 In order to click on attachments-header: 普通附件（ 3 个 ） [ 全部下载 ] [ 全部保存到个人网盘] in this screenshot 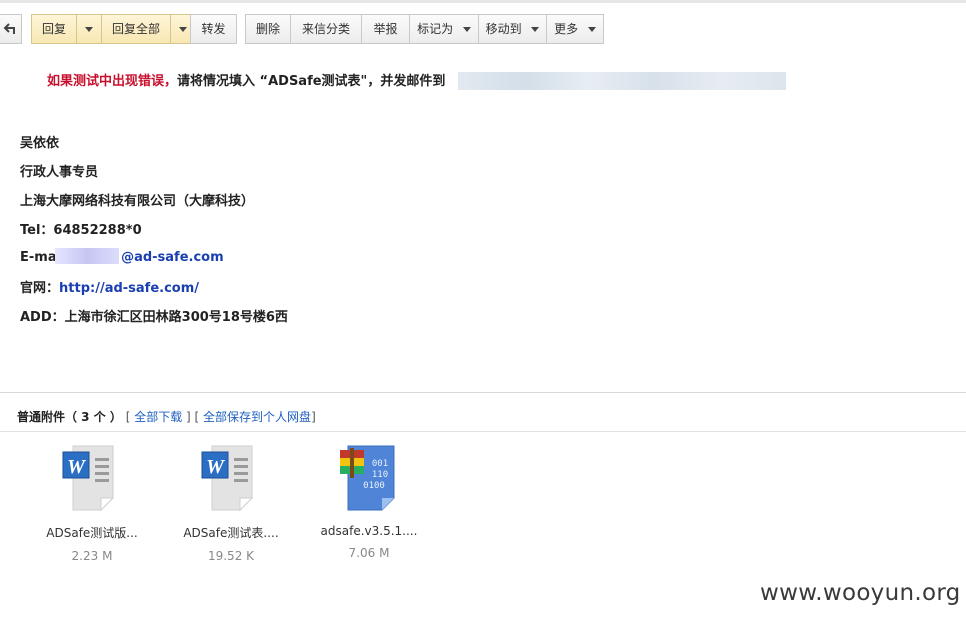, I will do `click(166, 416)`.